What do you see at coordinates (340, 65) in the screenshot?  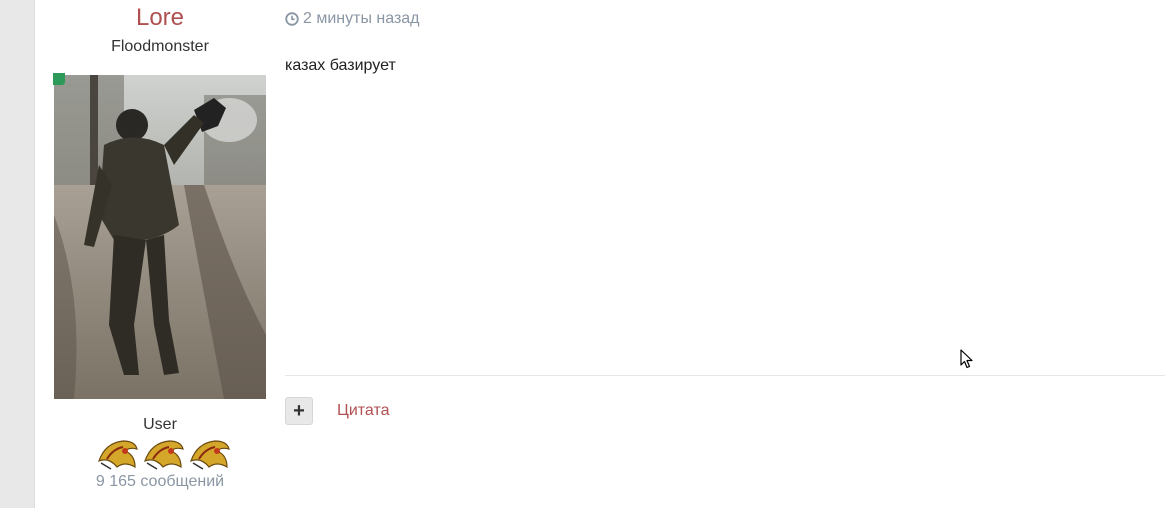 I see `post-body: казах базирует` at bounding box center [340, 65].